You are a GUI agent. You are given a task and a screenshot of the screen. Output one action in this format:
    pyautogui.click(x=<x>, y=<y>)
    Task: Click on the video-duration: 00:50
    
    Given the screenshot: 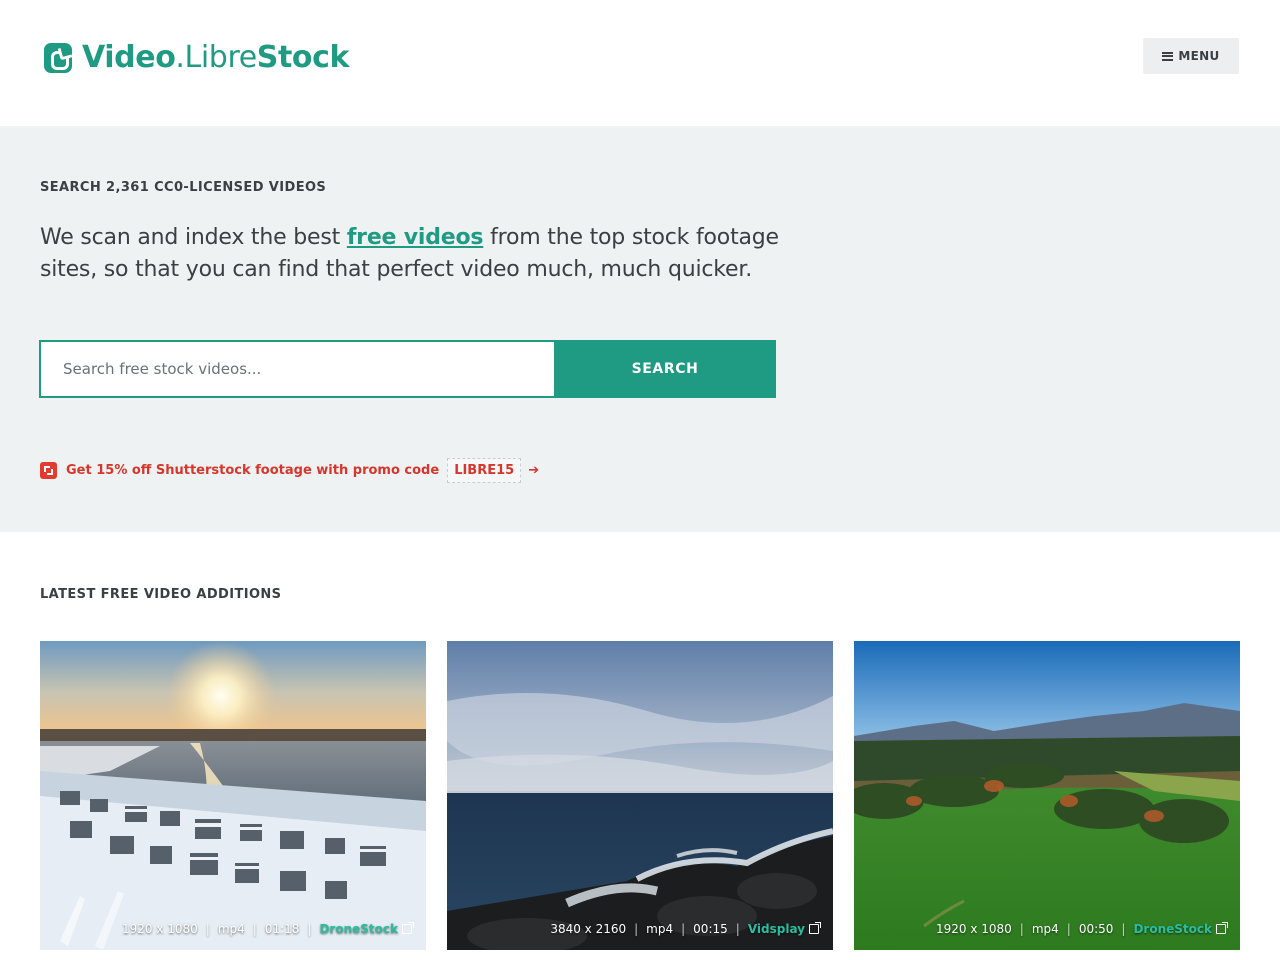 What is the action you would take?
    pyautogui.click(x=1096, y=929)
    